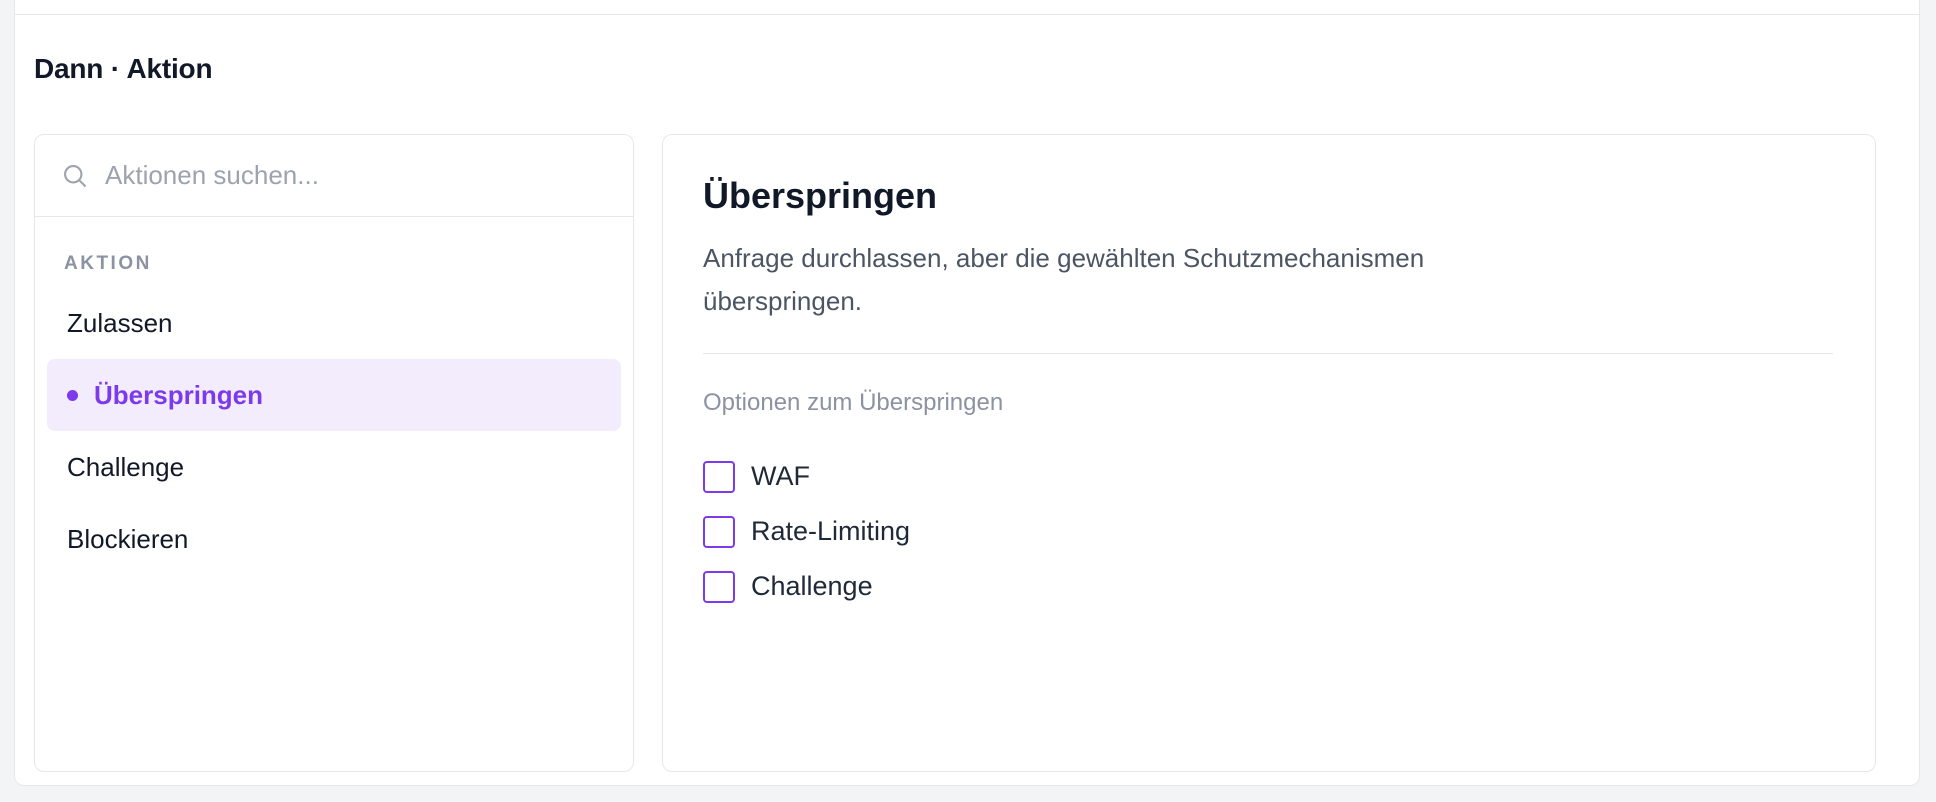 The width and height of the screenshot is (1936, 802). I want to click on option-waf: WAF, so click(806, 476).